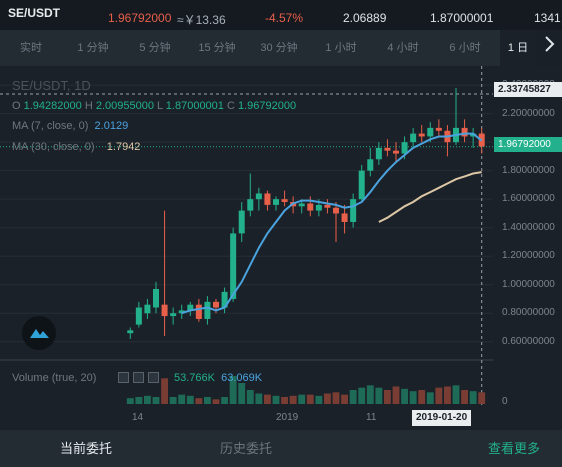 The width and height of the screenshot is (562, 467). What do you see at coordinates (365, 18) in the screenshot?
I see `high-price: 2.06889` at bounding box center [365, 18].